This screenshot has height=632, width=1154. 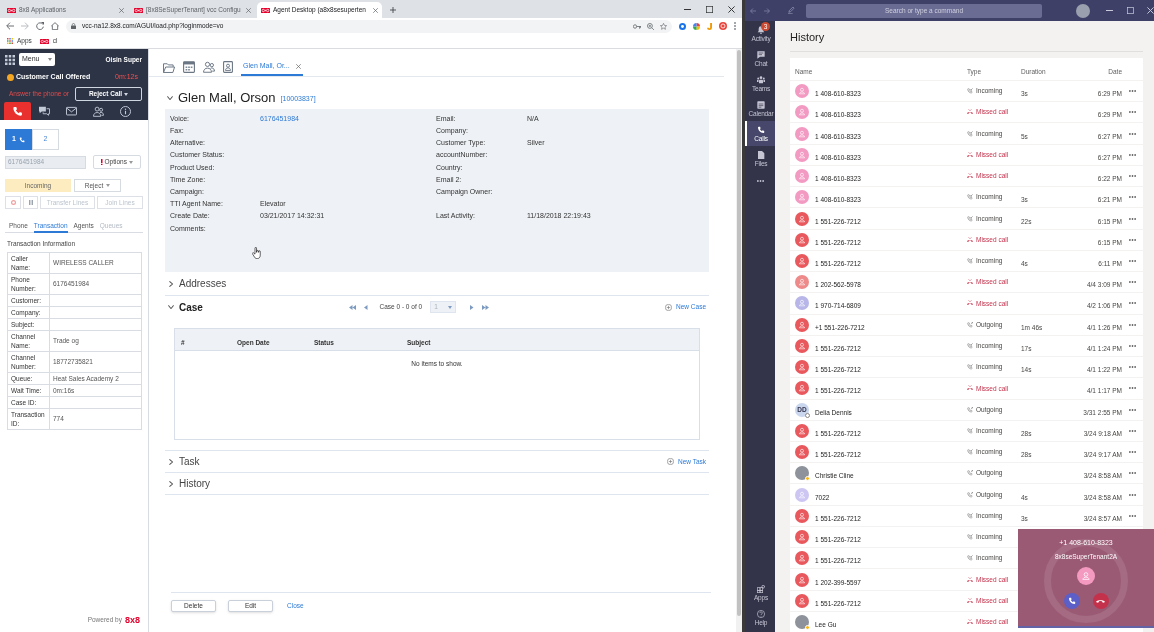 I want to click on next-page-icon, so click(x=472, y=307).